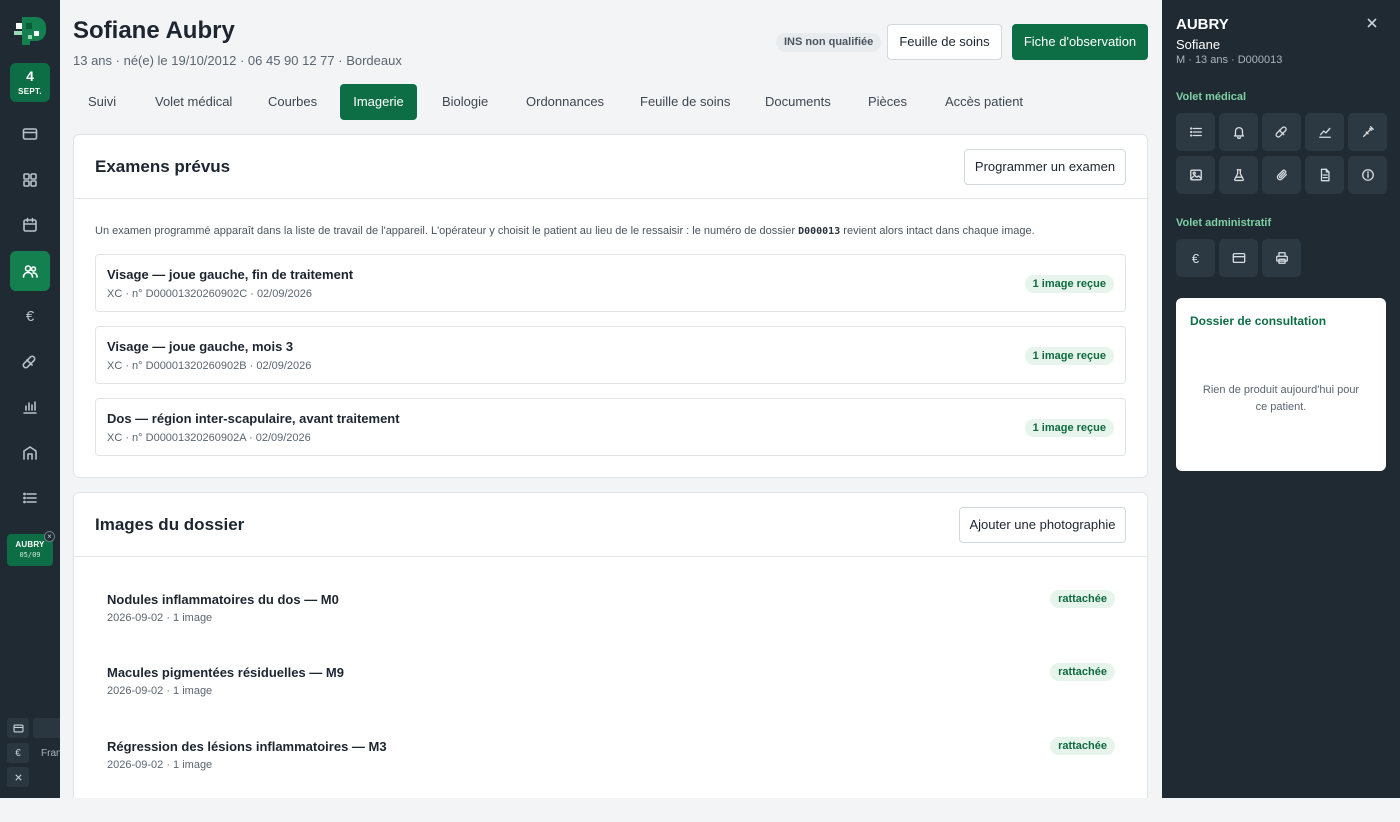  I want to click on paperclip-icon, so click(1281, 175).